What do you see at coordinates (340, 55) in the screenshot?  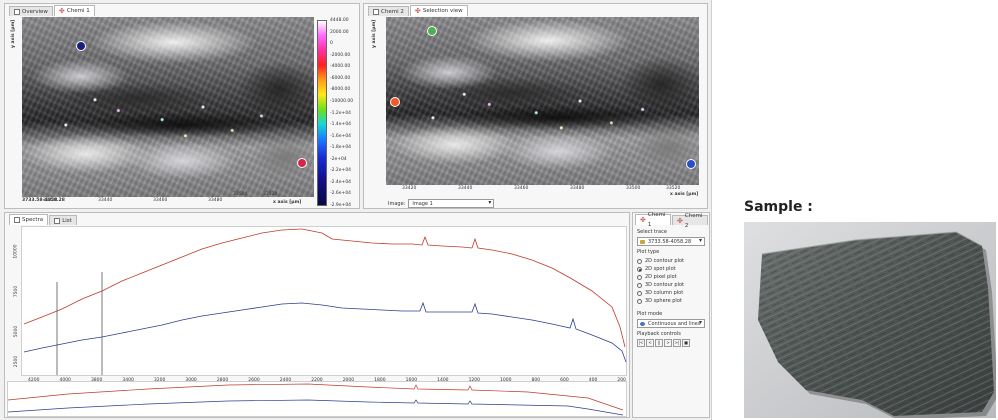 I see `colorbar-label: -2000.00` at bounding box center [340, 55].